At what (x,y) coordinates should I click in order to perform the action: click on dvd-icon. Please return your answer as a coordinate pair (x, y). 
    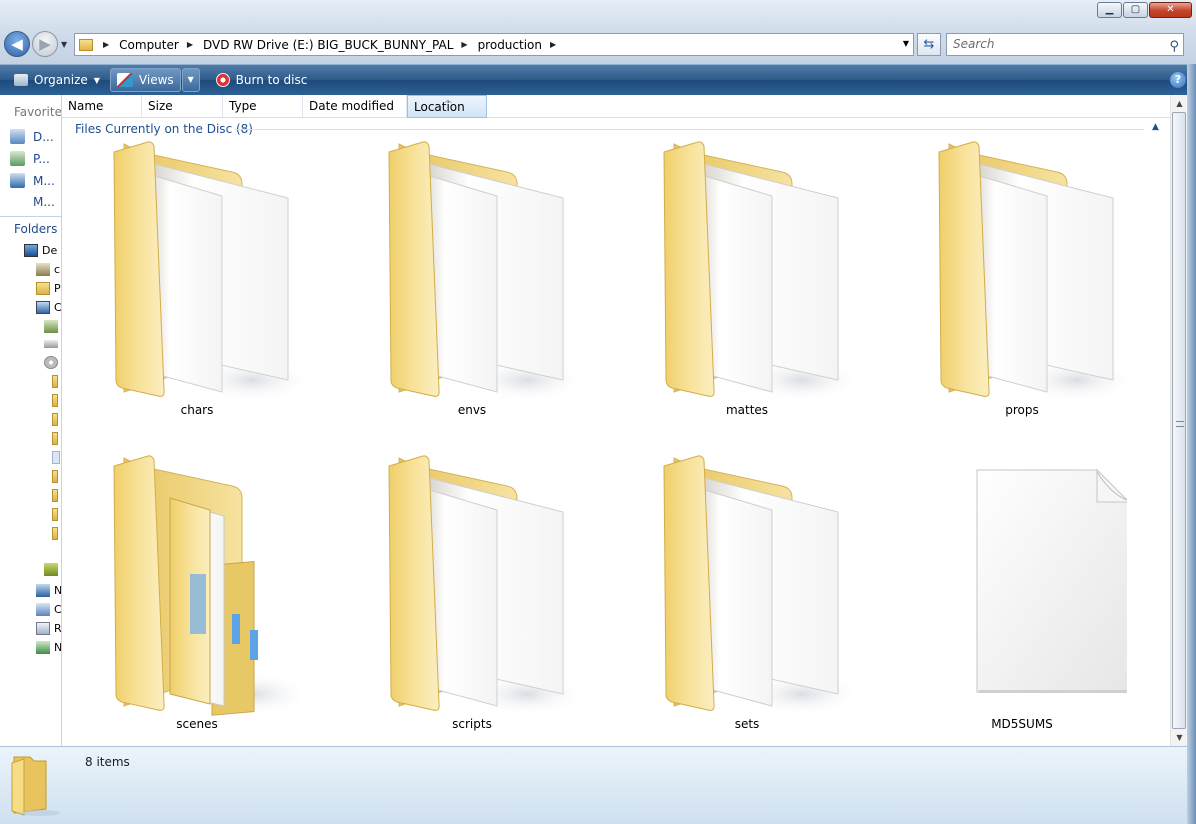
    Looking at the image, I should click on (51, 362).